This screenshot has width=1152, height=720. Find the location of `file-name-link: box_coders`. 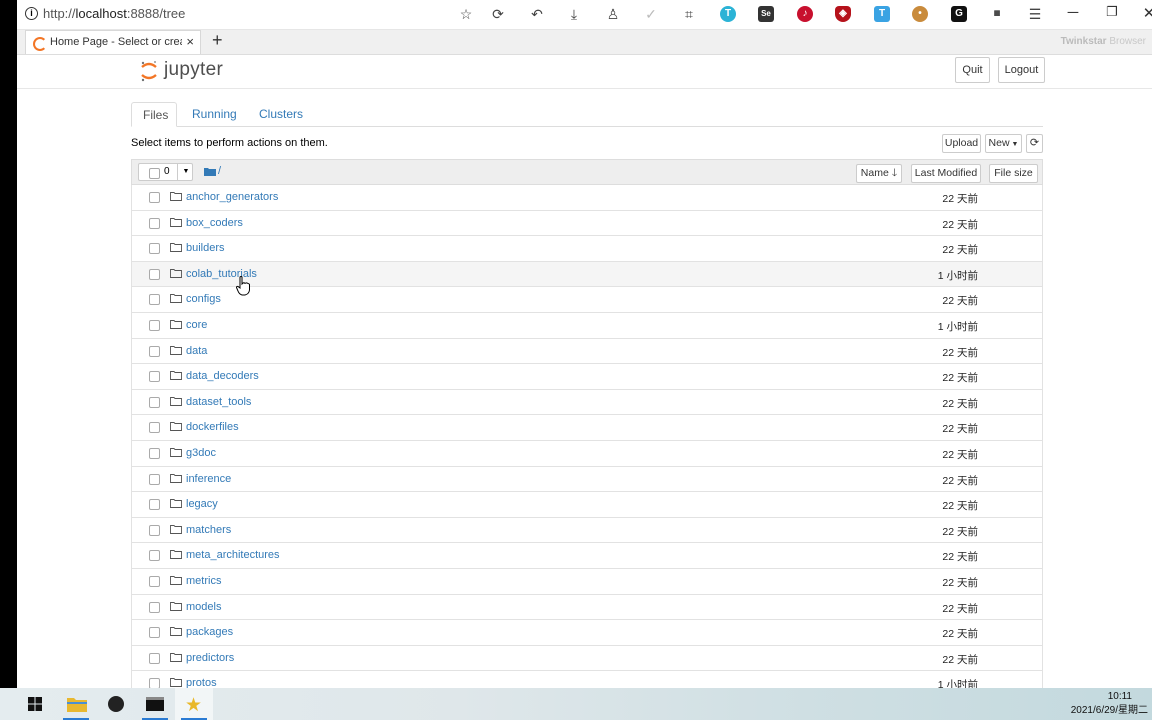

file-name-link: box_coders is located at coordinates (214, 223).